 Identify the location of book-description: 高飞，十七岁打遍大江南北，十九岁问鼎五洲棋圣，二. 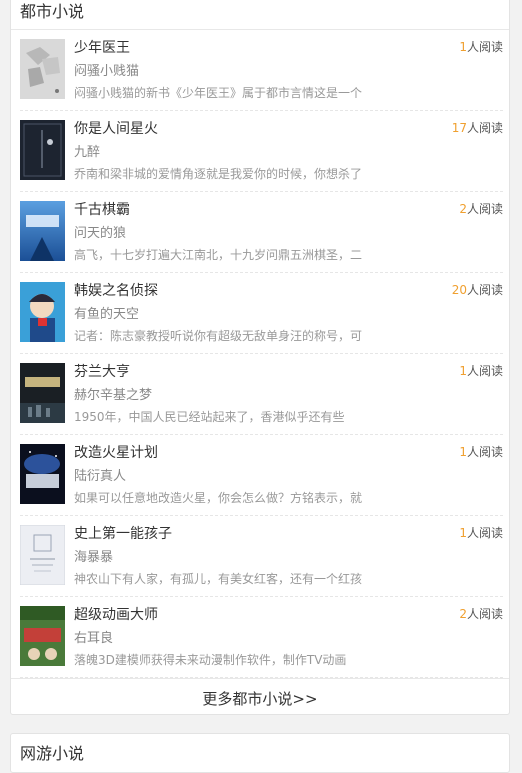
(218, 255).